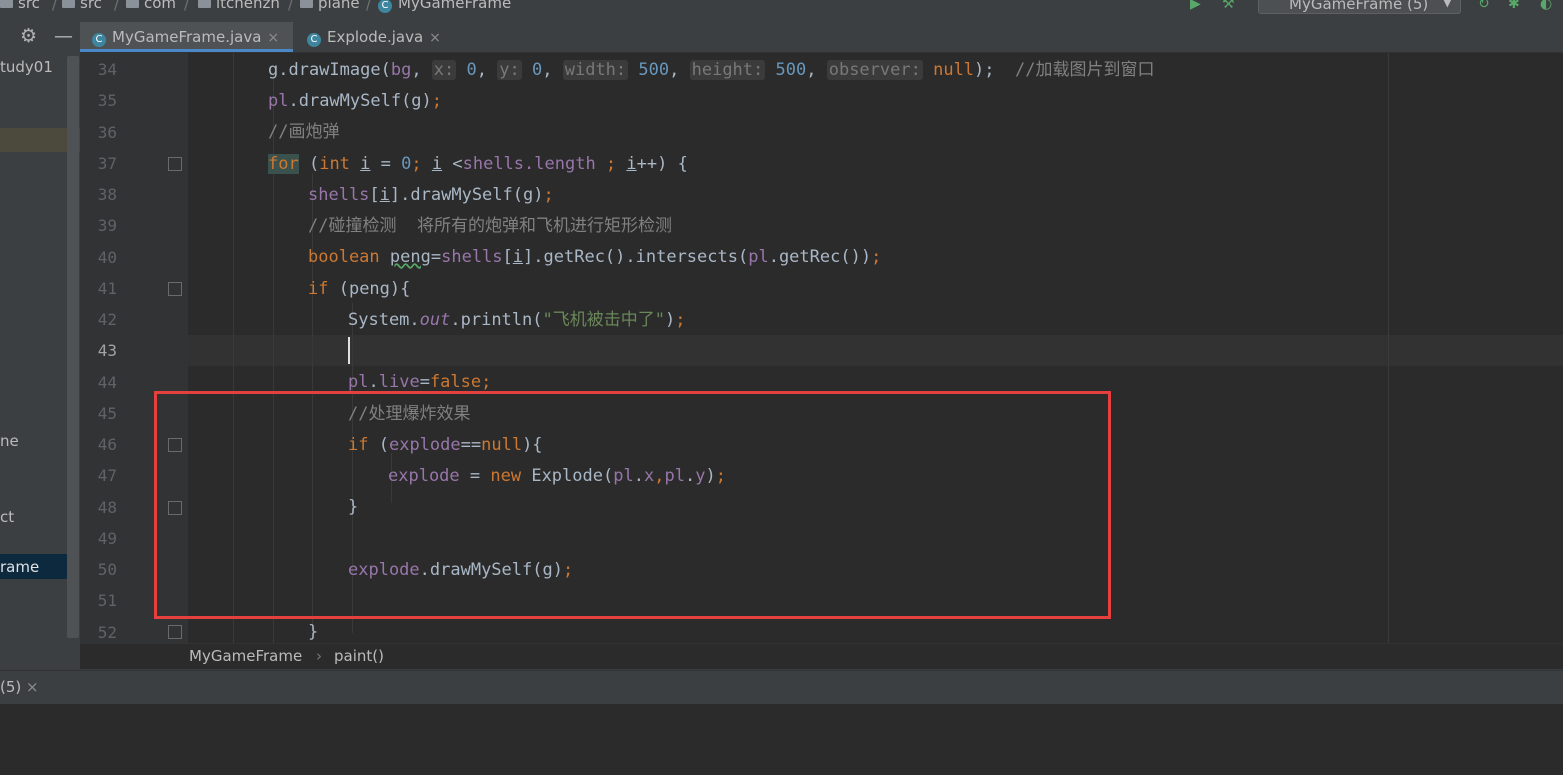  What do you see at coordinates (63, 36) in the screenshot?
I see `hide-icon: —` at bounding box center [63, 36].